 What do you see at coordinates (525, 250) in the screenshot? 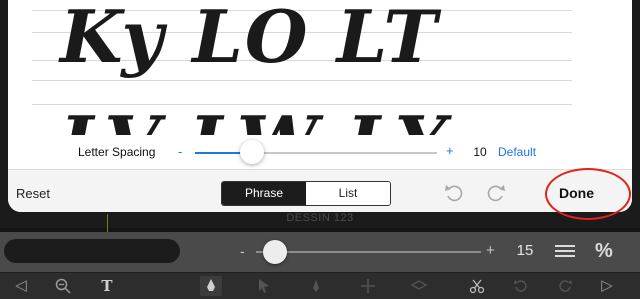
I see `size-value: 15` at bounding box center [525, 250].